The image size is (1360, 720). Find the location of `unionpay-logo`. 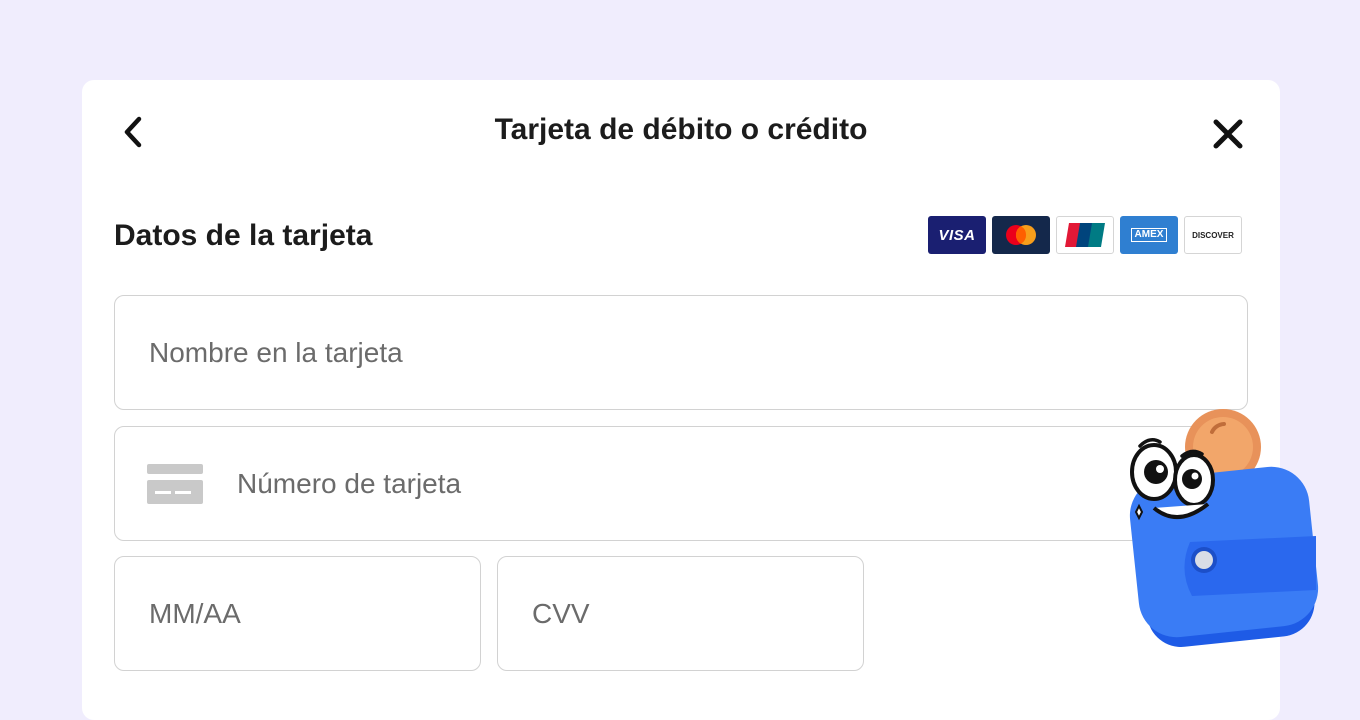

unionpay-logo is located at coordinates (1085, 235).